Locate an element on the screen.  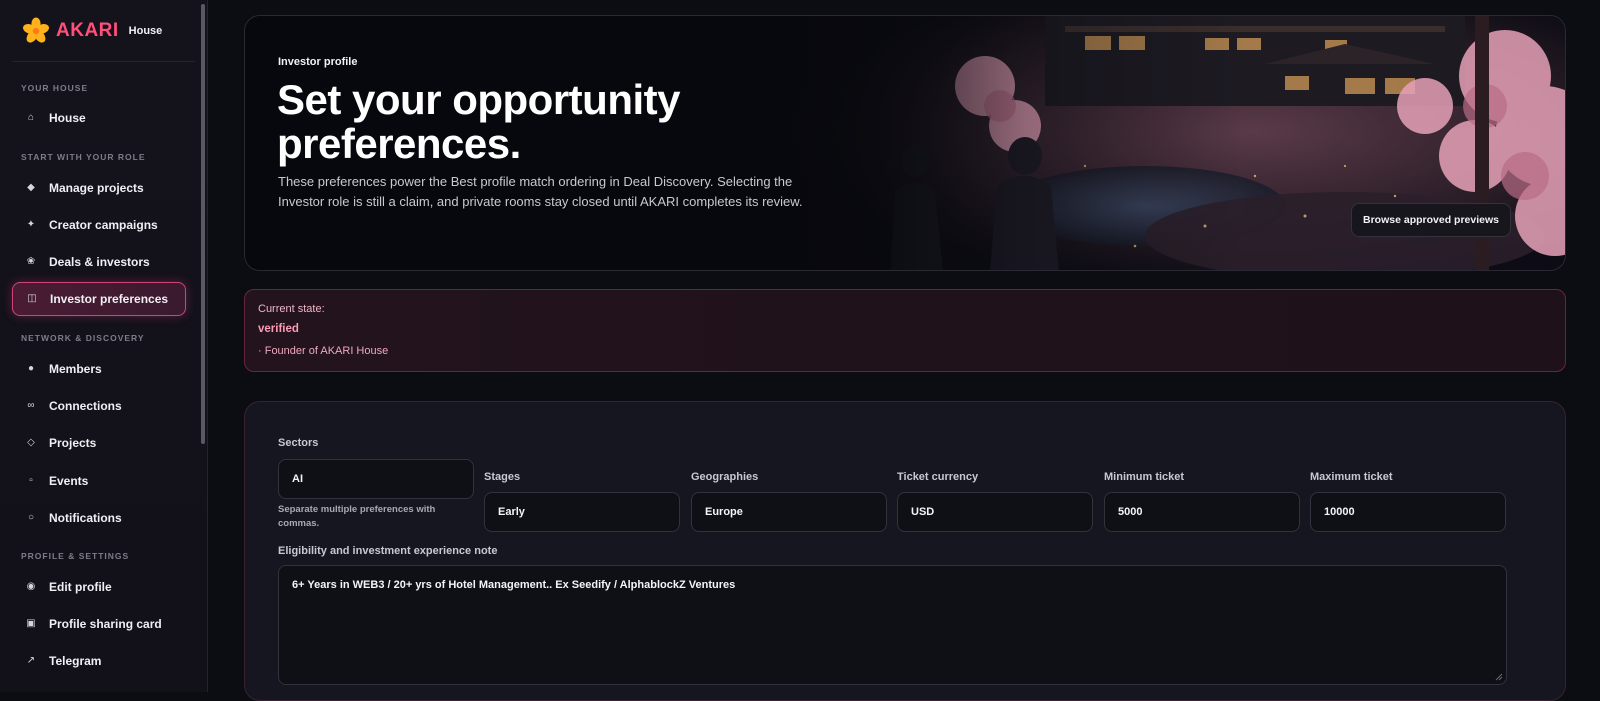
sidebar-item-notifications: ○ Notifications is located at coordinates (99, 518).